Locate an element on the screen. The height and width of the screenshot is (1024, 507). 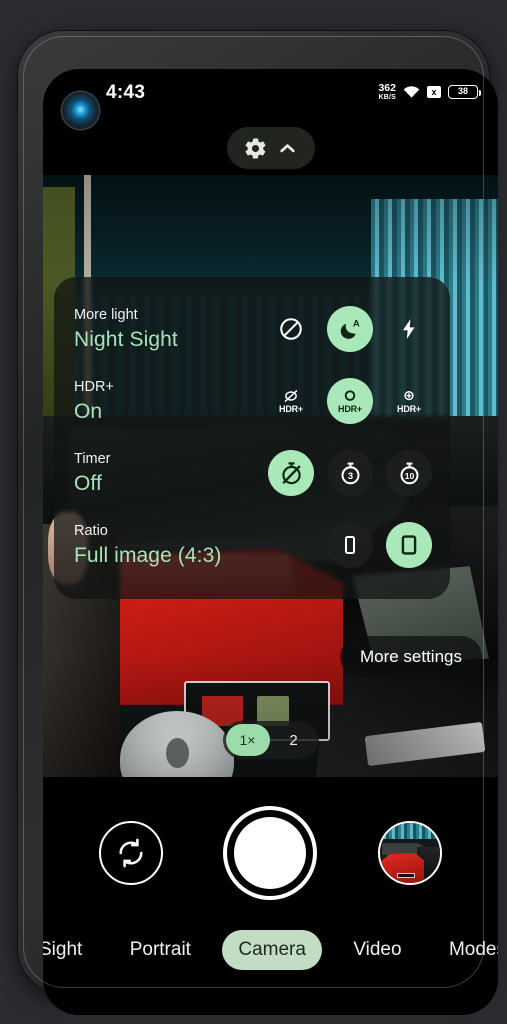
gear-icon is located at coordinates (255, 148).